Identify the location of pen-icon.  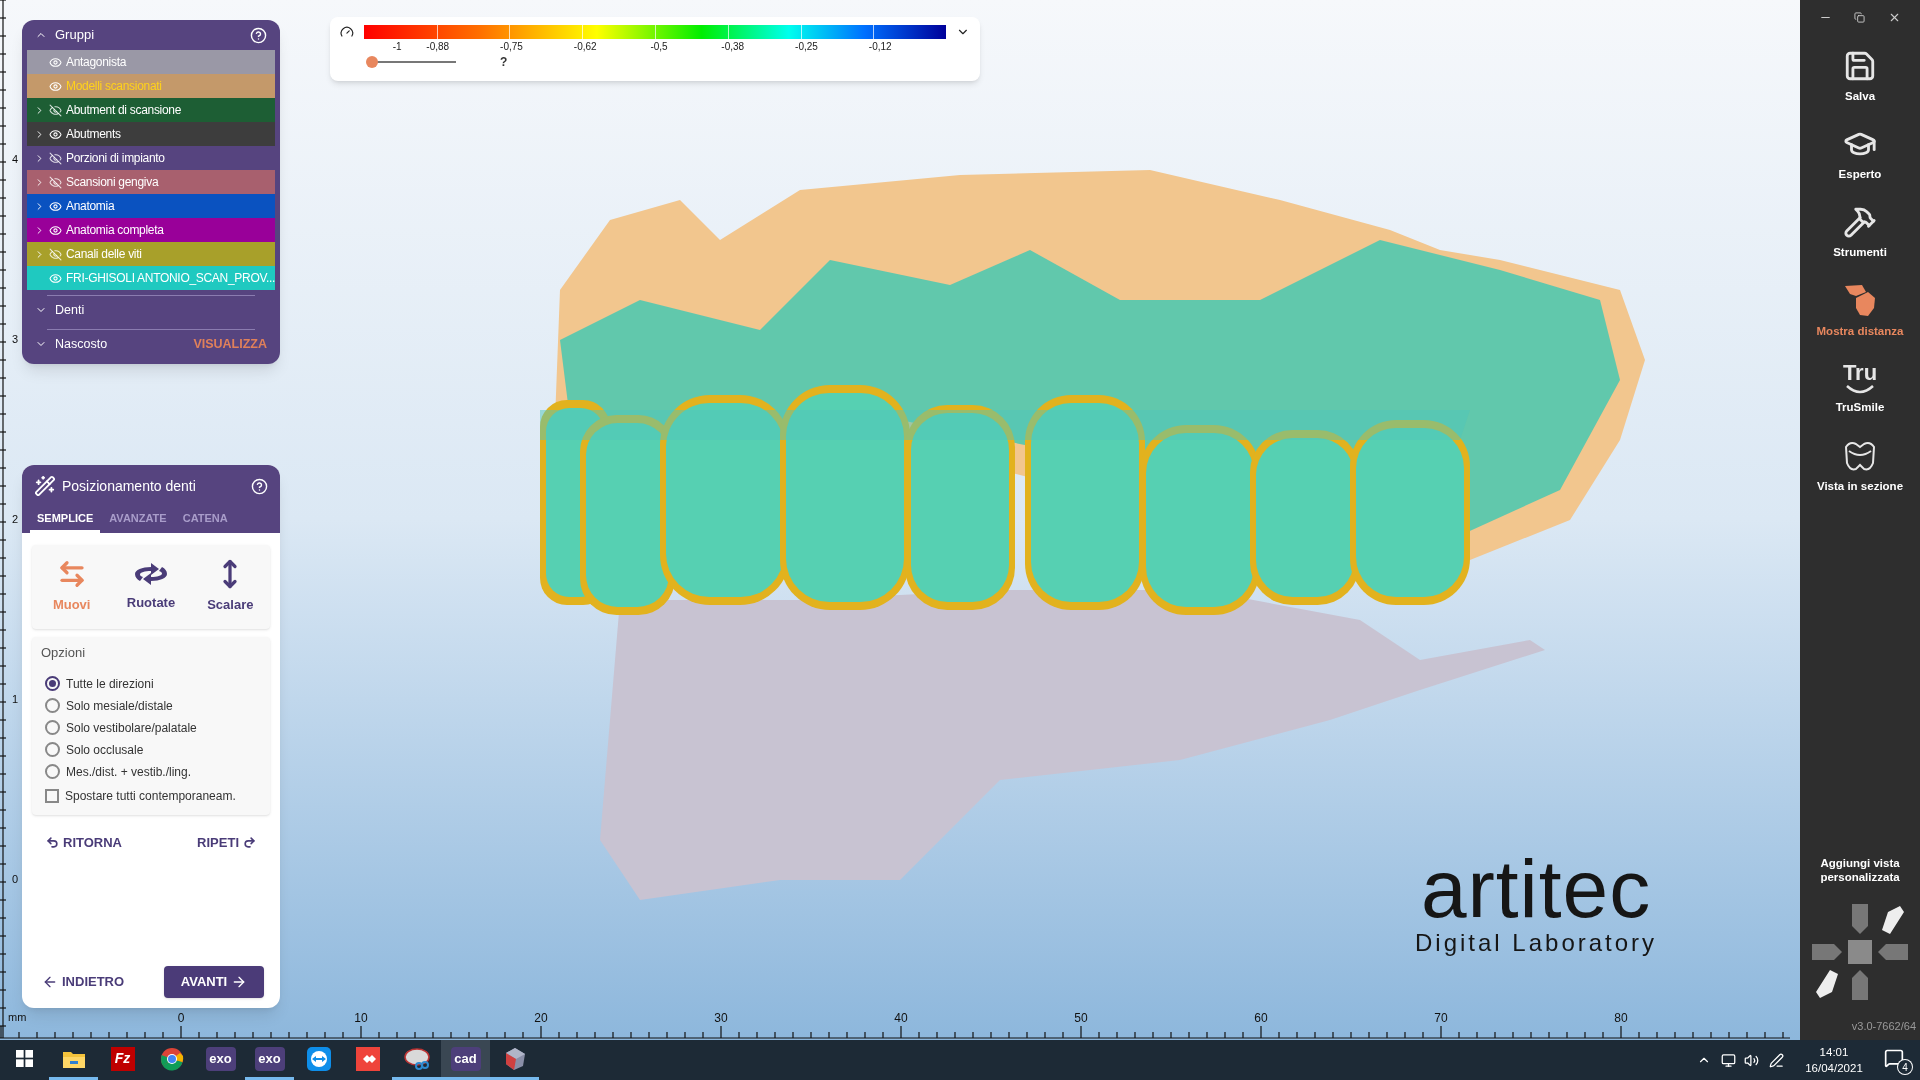
(1776, 1060).